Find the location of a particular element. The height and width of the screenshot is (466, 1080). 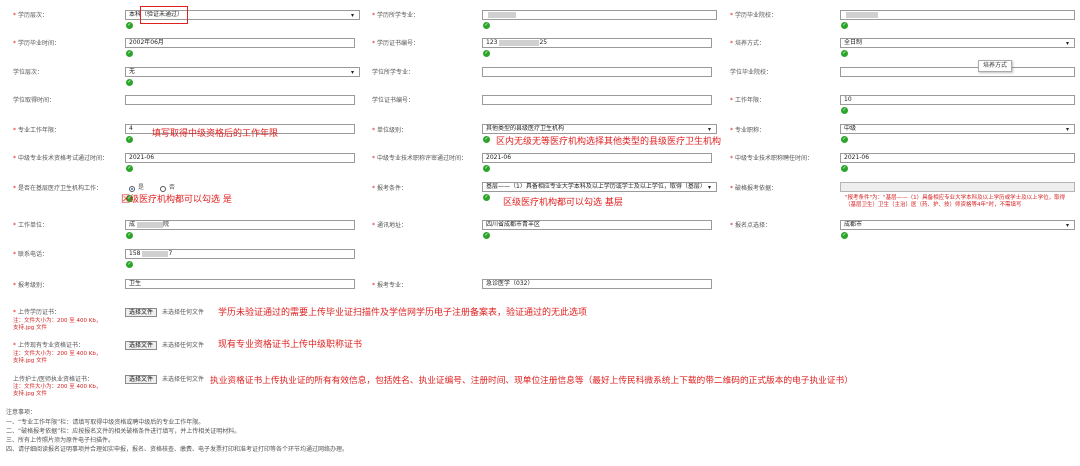

upload-label-qualification: * 上传现有专业资格证书： is located at coordinates (49, 345).